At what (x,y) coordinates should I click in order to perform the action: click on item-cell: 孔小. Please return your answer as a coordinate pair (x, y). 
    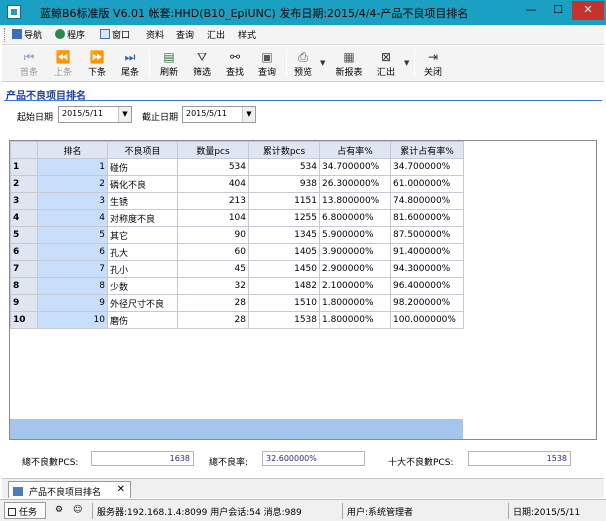
    Looking at the image, I should click on (142, 269).